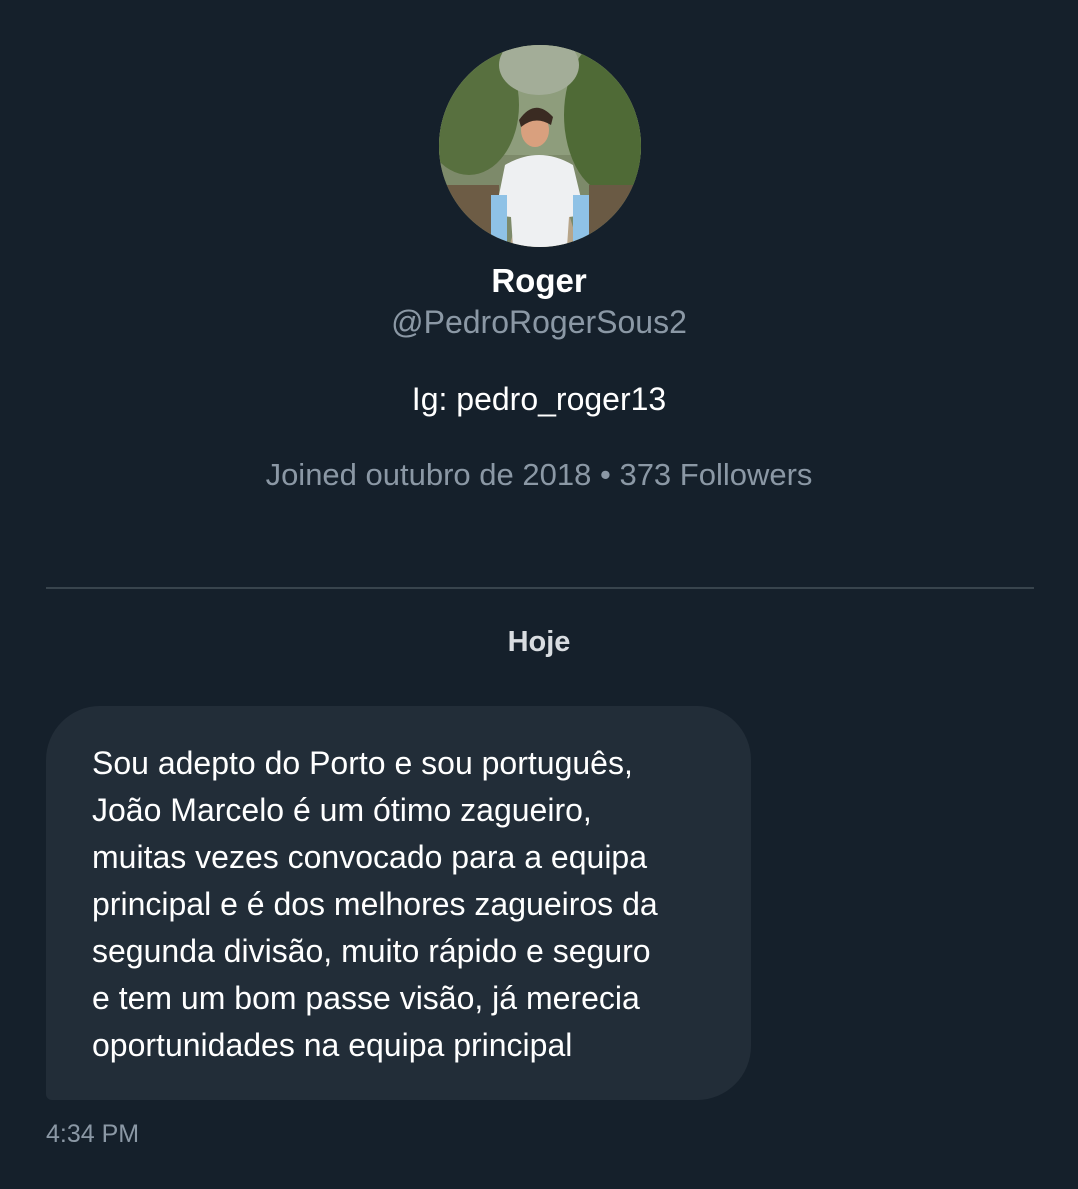 The image size is (1078, 1189). What do you see at coordinates (540, 588) in the screenshot?
I see `divider` at bounding box center [540, 588].